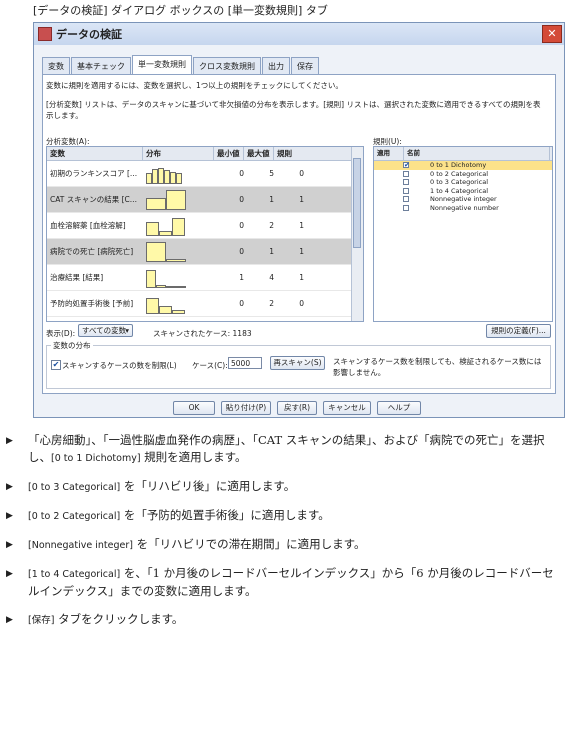 This screenshot has width=571, height=741. Describe the element at coordinates (74, 487) in the screenshot. I see `ui-term: [0 to 3 Categorical]` at that location.